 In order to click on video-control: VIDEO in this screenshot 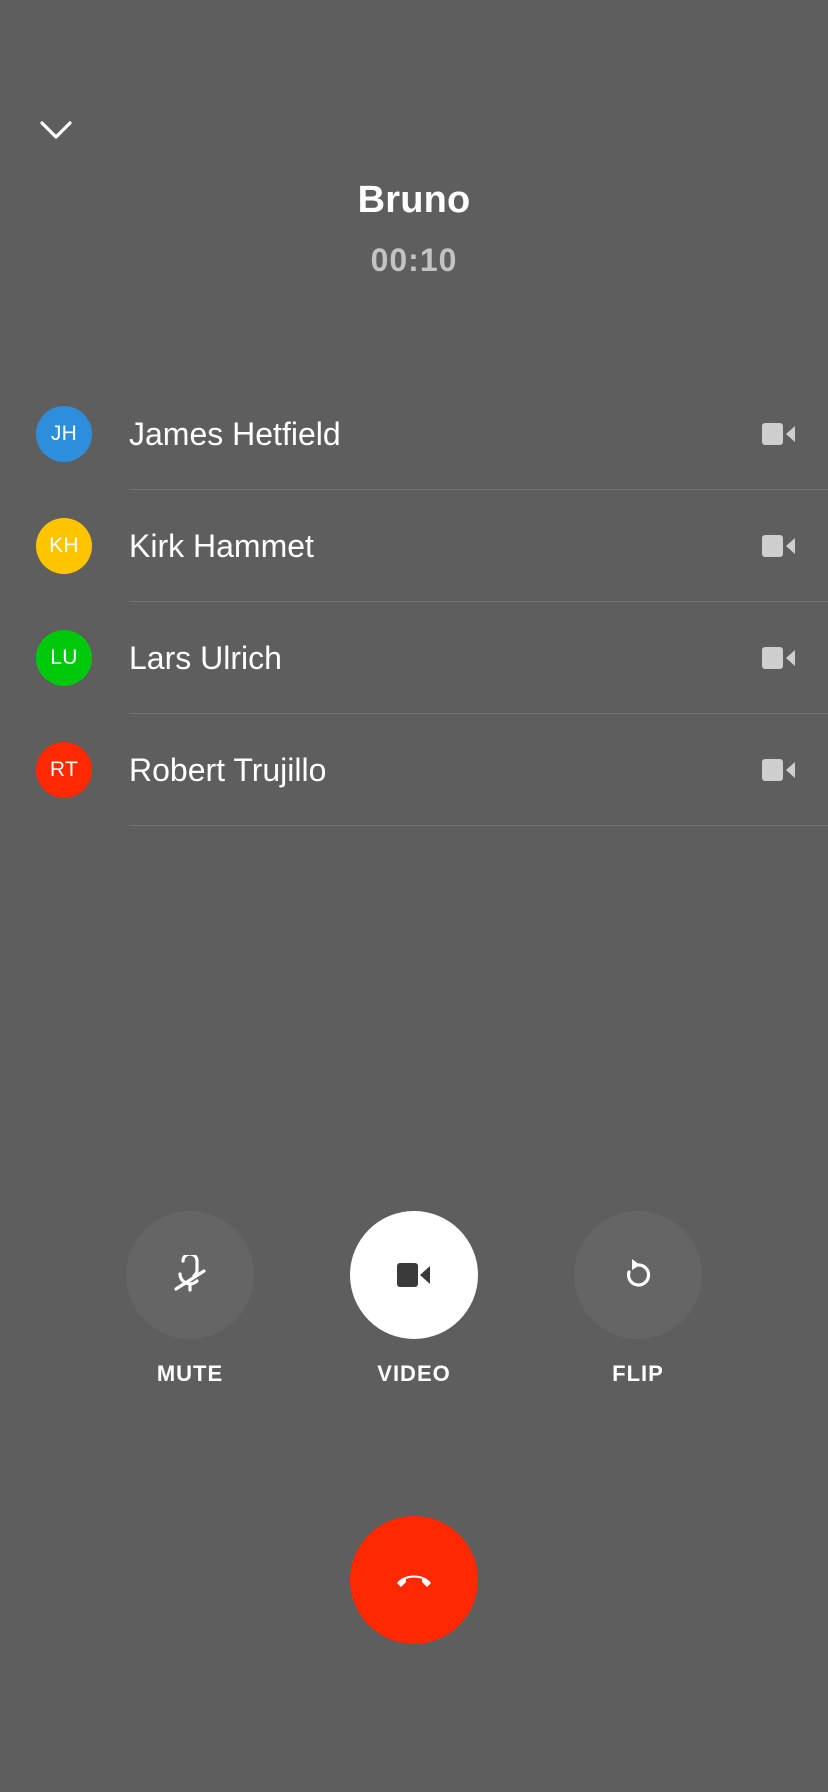, I will do `click(414, 1299)`.